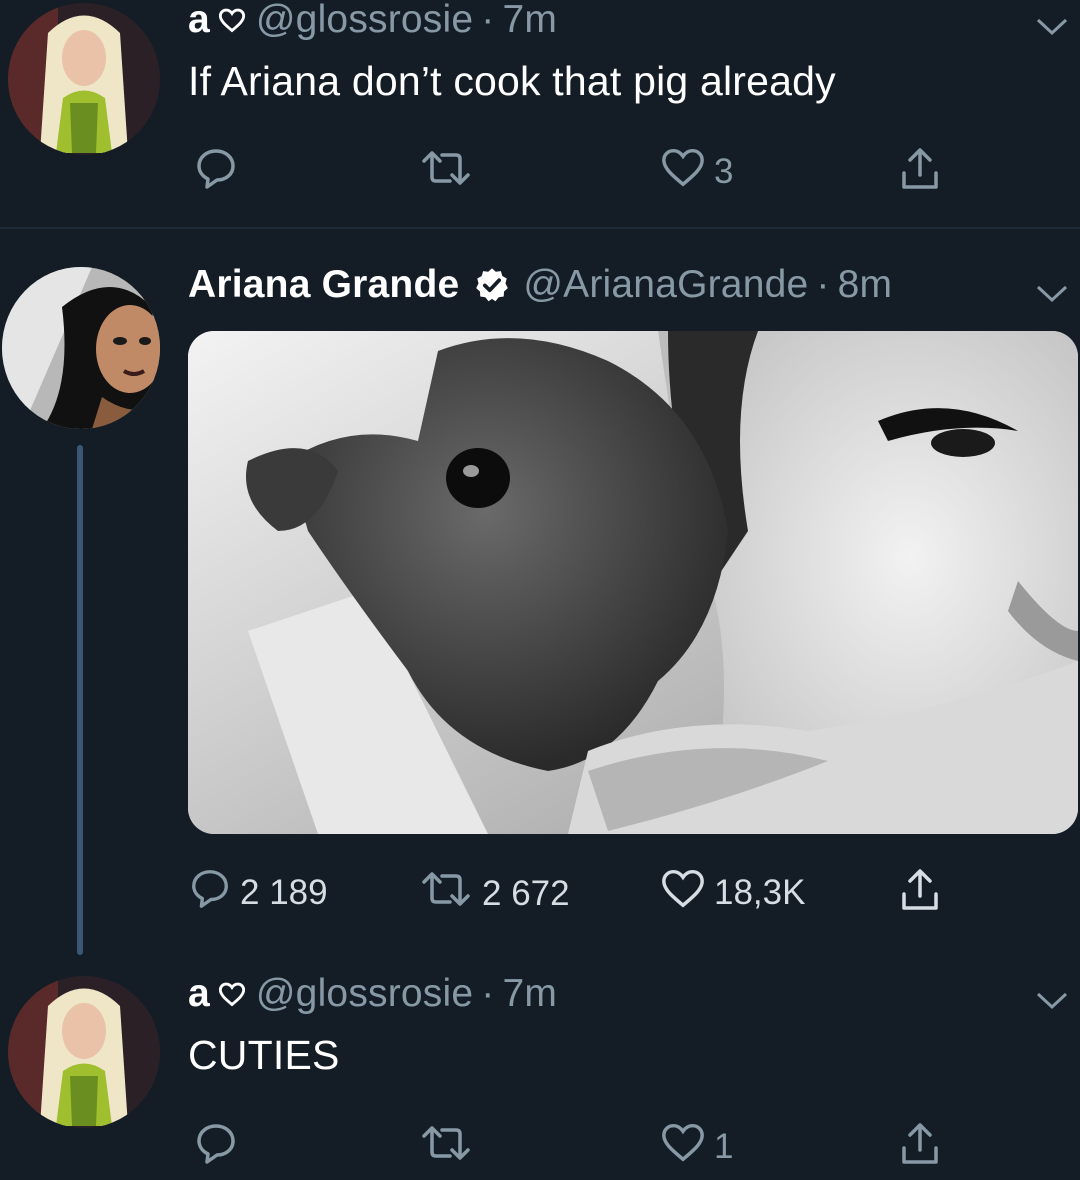 This screenshot has width=1080, height=1180. Describe the element at coordinates (628, 1150) in the screenshot. I see `tweet-actions: 1` at that location.